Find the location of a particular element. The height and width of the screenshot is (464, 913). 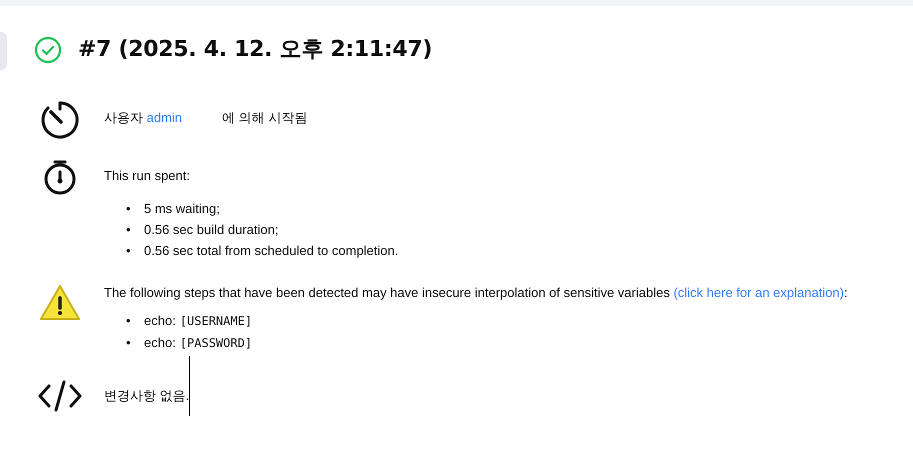

warning-text: The following steps that have been detected may have insecure interpolation of sensitive variables (click here for an explanation): is located at coordinates (476, 293).